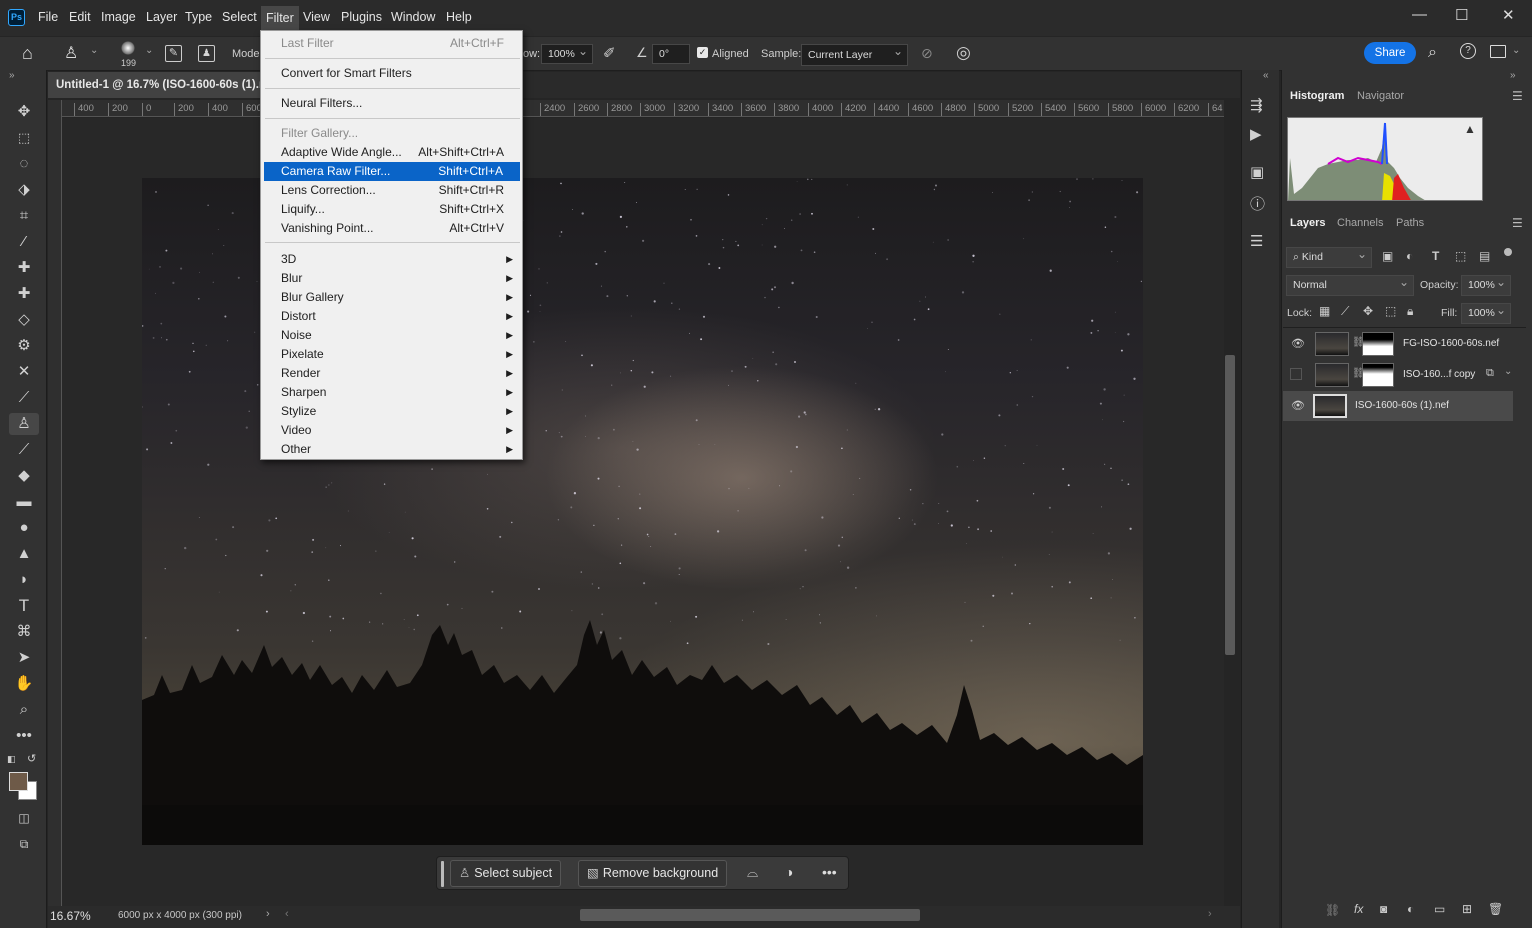 The image size is (1532, 928). Describe the element at coordinates (391, 335) in the screenshot. I see `submenu-noise: Noise ▶` at that location.